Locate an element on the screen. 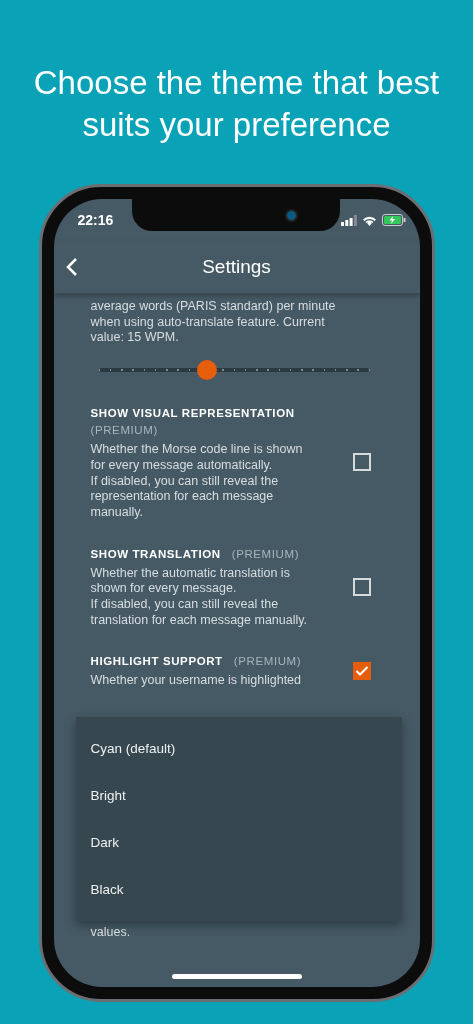  setting-description: Whether the automatic translation is is located at coordinates (190, 573).